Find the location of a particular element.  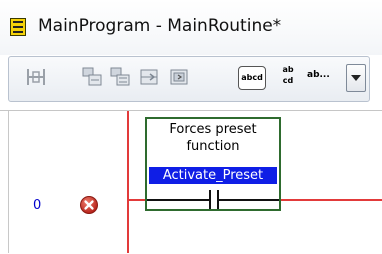

contact-left-bar is located at coordinates (210, 199).